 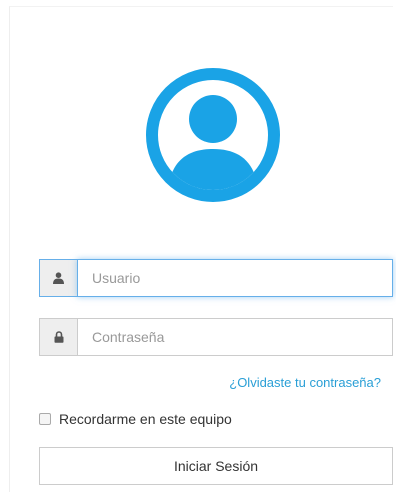 I want to click on user-icon, so click(x=58, y=278).